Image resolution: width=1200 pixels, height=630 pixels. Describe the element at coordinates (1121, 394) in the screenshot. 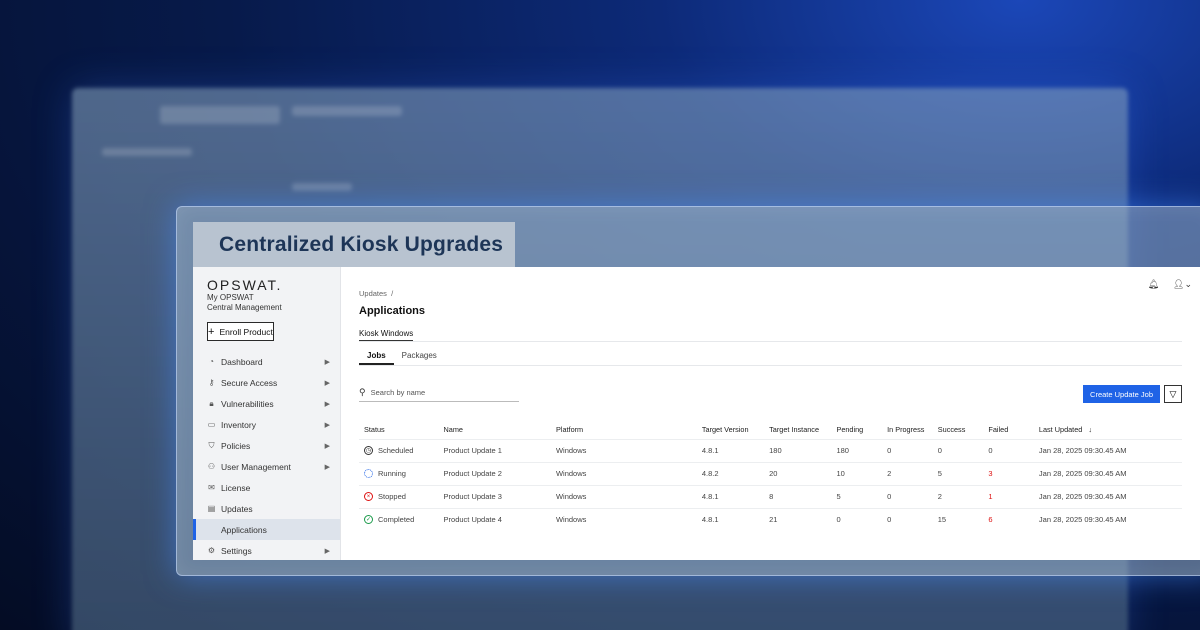

I see `create-update-job-button: Create Update Job` at that location.